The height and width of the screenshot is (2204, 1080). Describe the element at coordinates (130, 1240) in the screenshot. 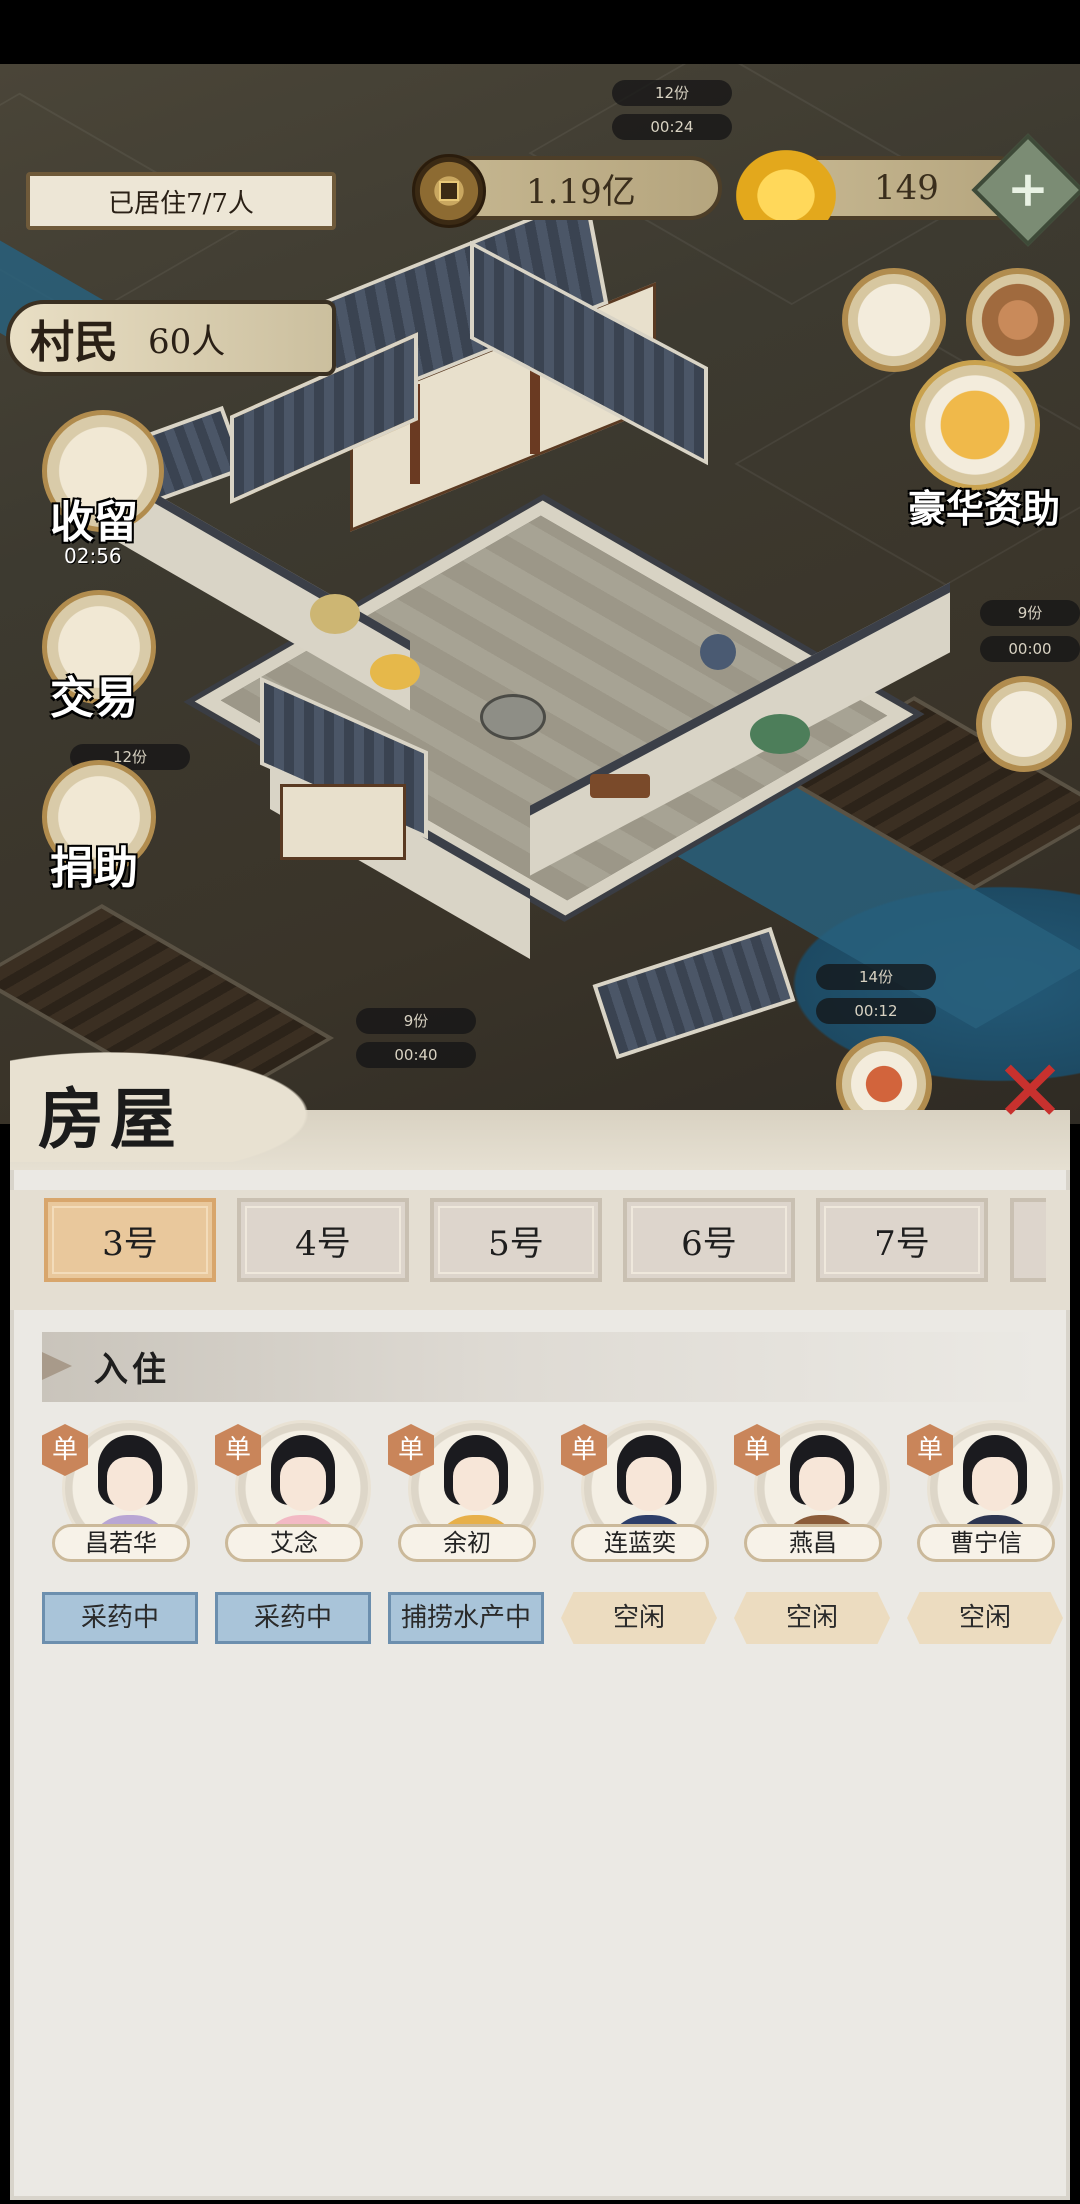

I see `tab-house-3: 3号` at that location.